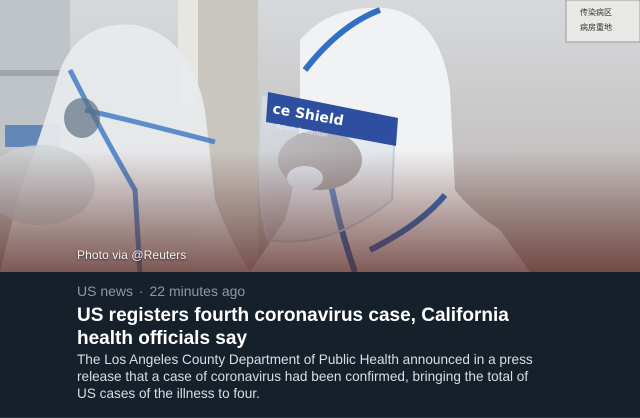 Image resolution: width=640 pixels, height=418 pixels. I want to click on wall-sign-line-2: 病房重地, so click(596, 27).